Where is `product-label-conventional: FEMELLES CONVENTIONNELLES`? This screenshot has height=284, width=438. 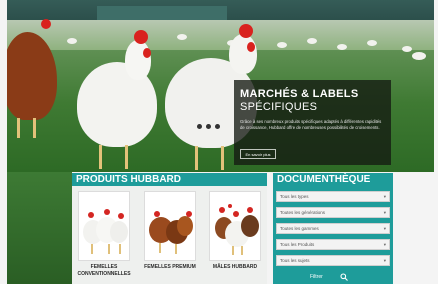
product-label-conventional: FEMELLES CONVENTIONNELLES is located at coordinates (104, 271).